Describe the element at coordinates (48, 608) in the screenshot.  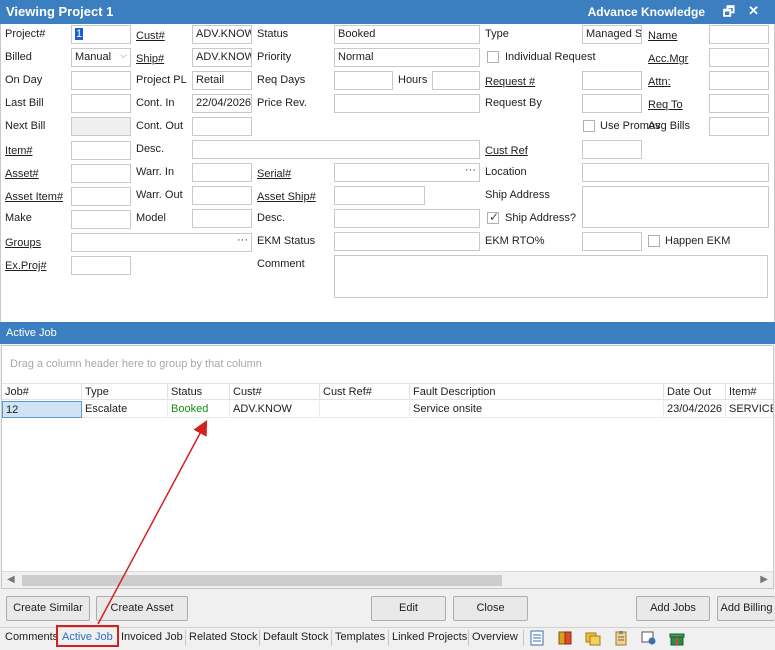
I see `create-similar-button: Create Similar` at that location.